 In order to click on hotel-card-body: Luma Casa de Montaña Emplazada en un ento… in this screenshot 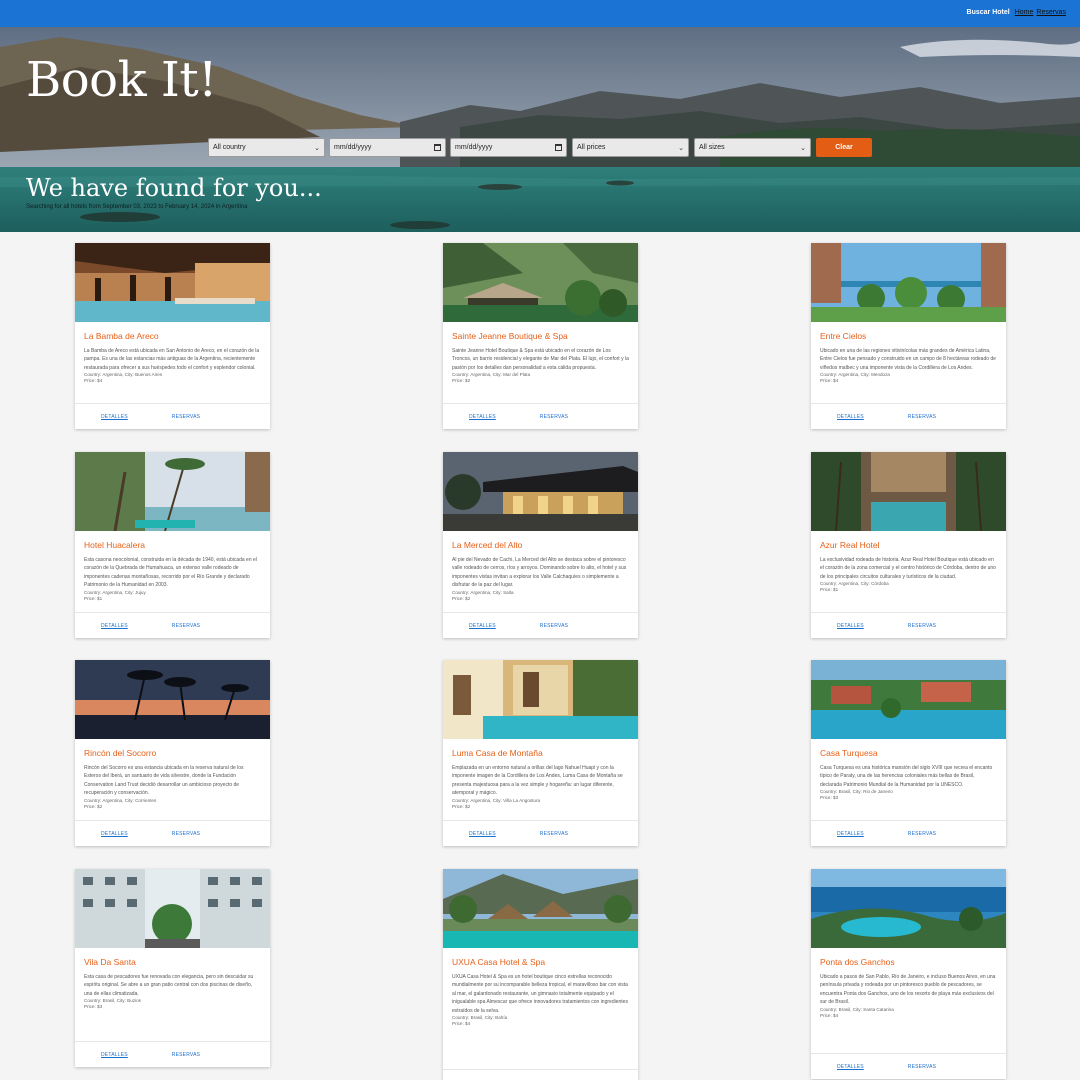, I will do `click(540, 778)`.